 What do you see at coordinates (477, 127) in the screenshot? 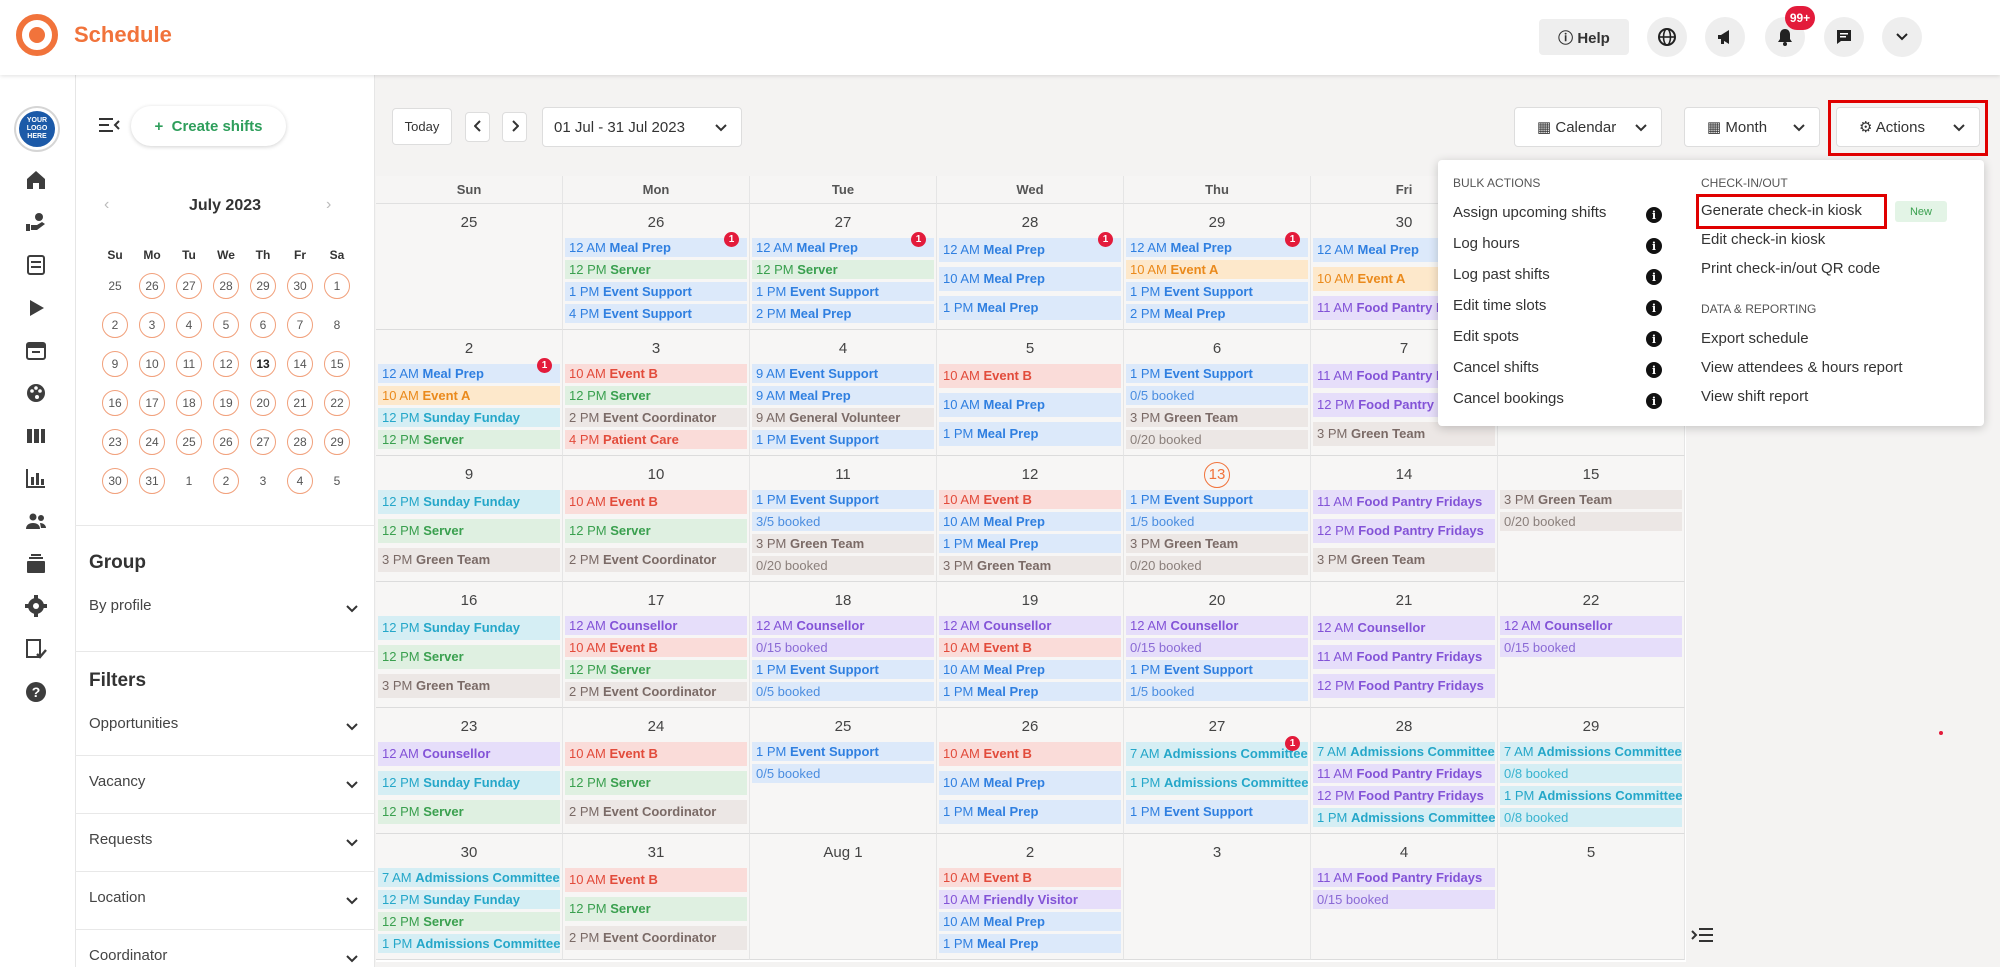
I see `prev-period-button` at bounding box center [477, 127].